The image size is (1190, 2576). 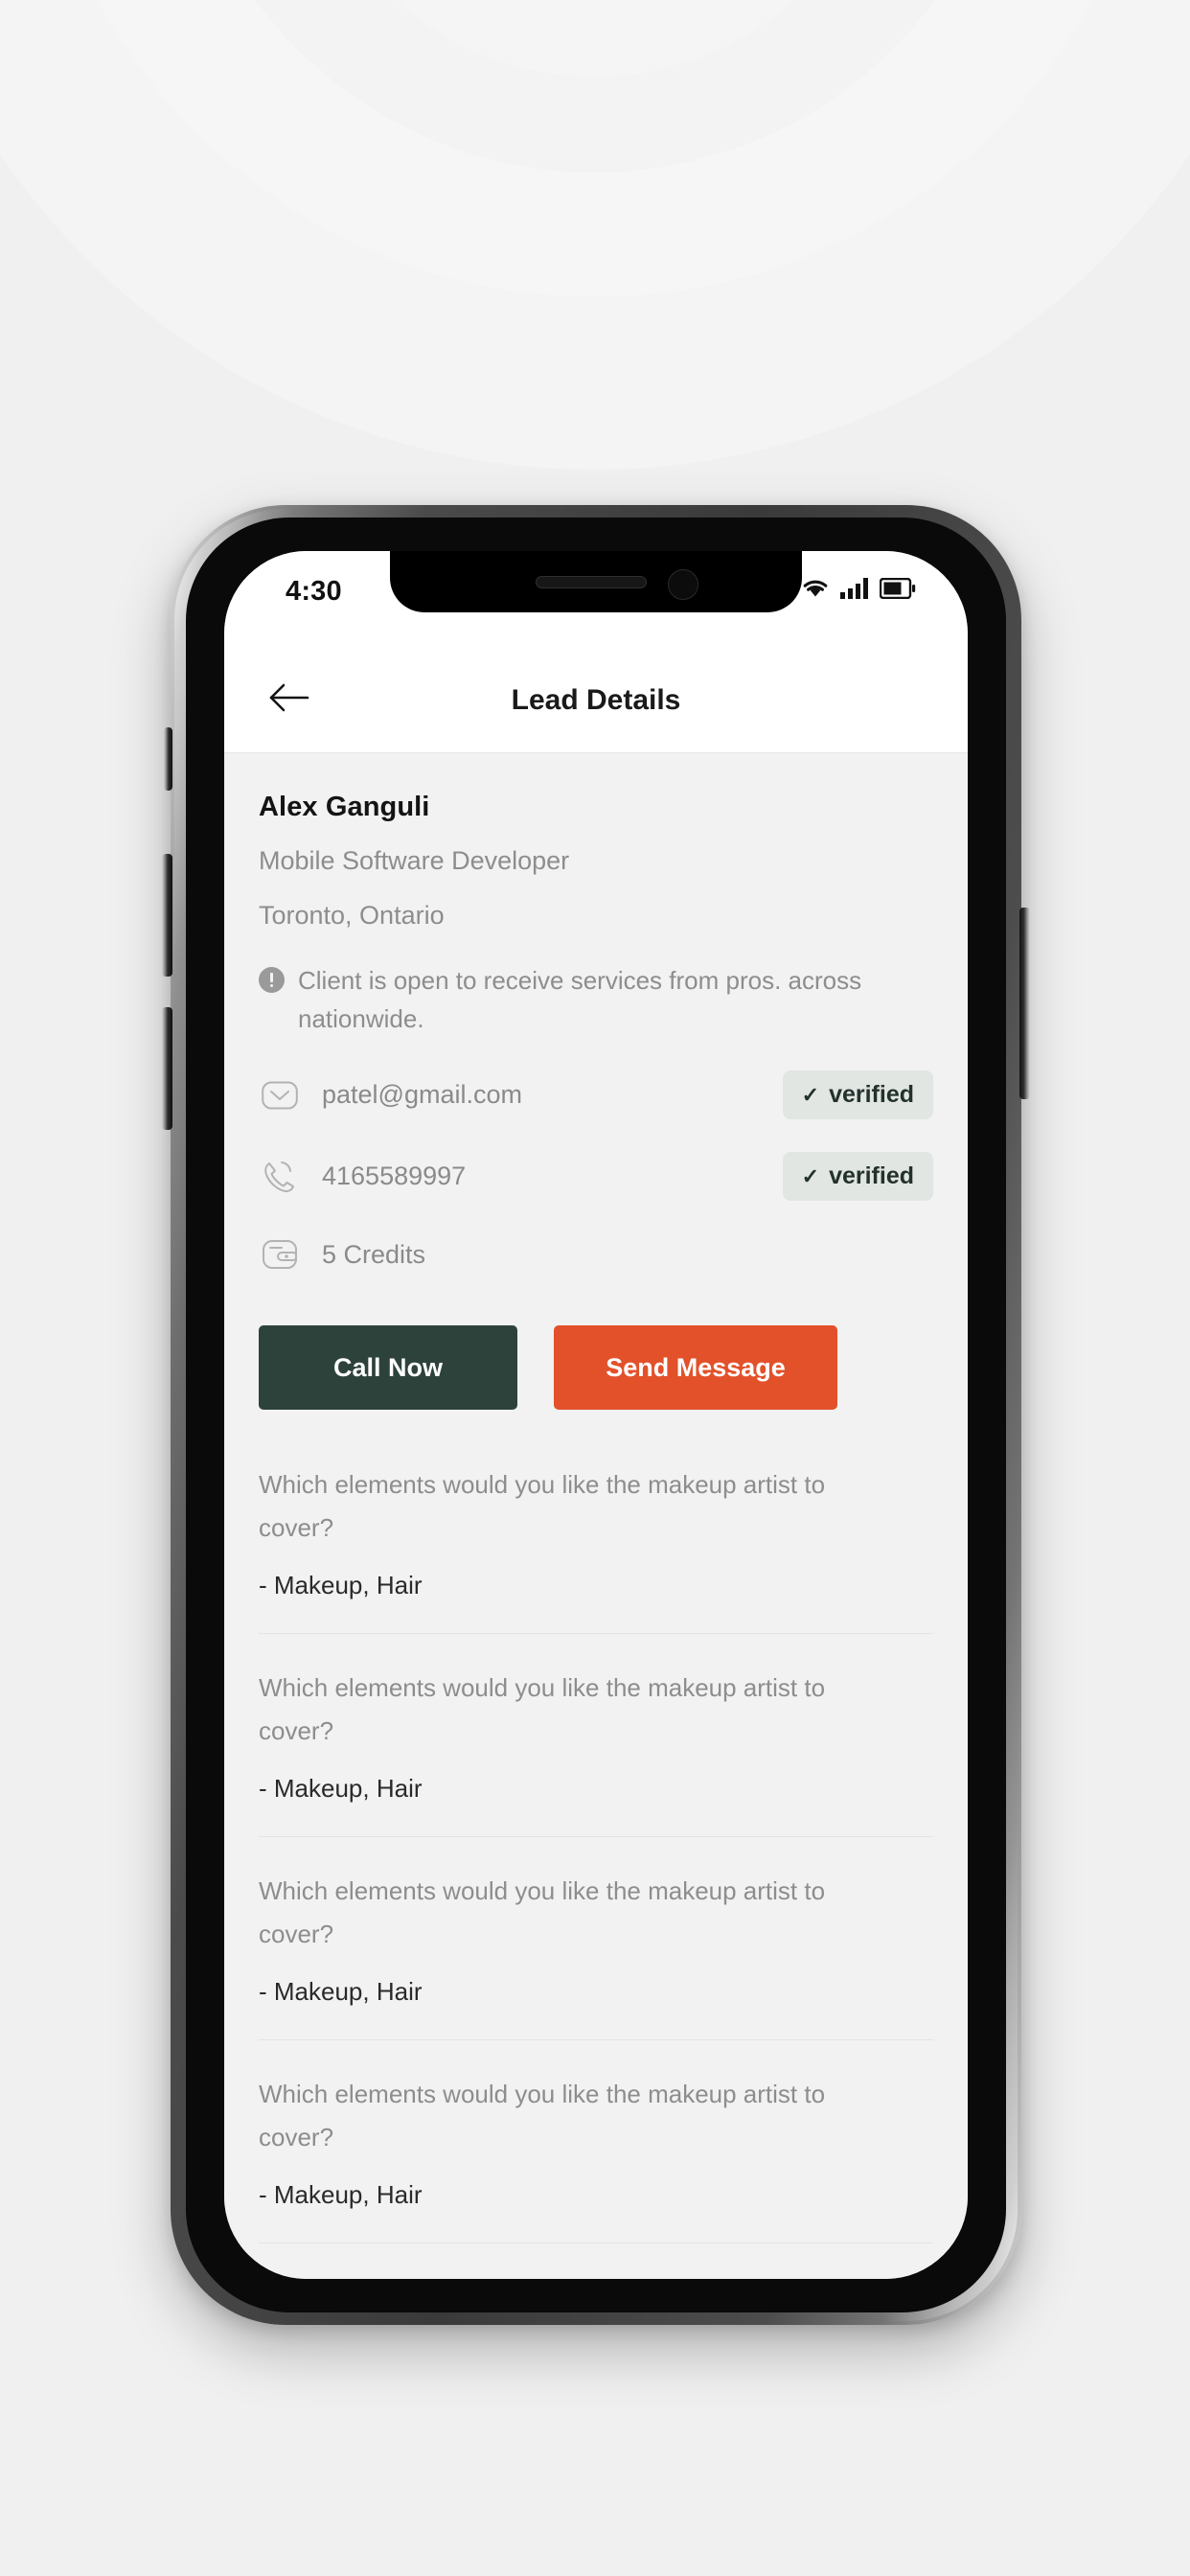 I want to click on phone-verified-badge: ✓ verified, so click(x=858, y=1176).